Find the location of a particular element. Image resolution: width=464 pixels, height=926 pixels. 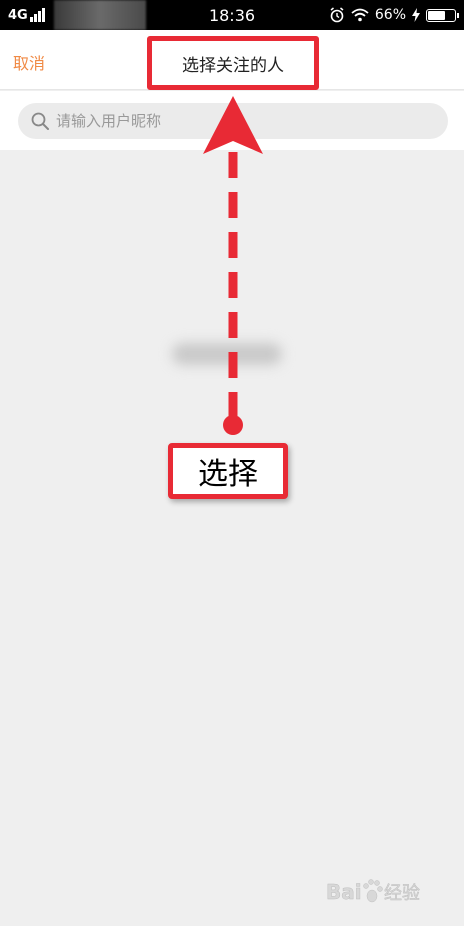

annotation-label: 选择 is located at coordinates (228, 474).